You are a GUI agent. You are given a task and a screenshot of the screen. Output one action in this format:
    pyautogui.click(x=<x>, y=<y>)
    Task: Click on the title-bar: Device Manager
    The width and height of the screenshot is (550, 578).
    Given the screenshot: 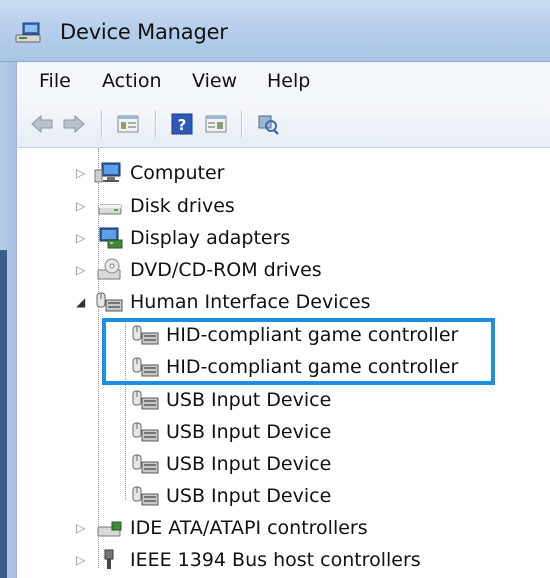 What is the action you would take?
    pyautogui.click(x=275, y=31)
    